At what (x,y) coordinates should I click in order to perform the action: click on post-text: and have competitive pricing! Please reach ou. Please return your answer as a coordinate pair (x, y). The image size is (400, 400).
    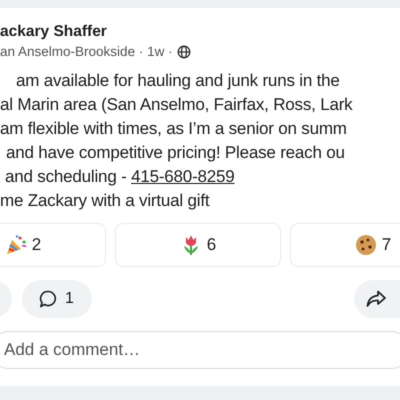
    Looking at the image, I should click on (175, 153).